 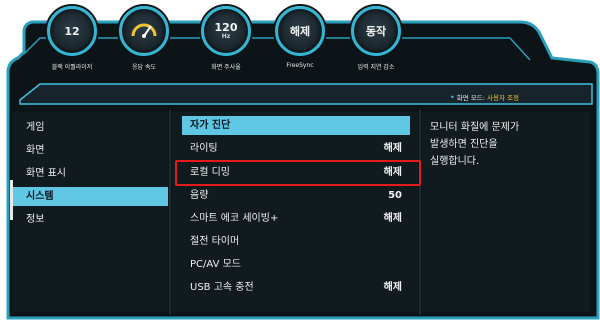 What do you see at coordinates (296, 125) in the screenshot?
I see `submenu-item-self-diagnosis: 자가 진단` at bounding box center [296, 125].